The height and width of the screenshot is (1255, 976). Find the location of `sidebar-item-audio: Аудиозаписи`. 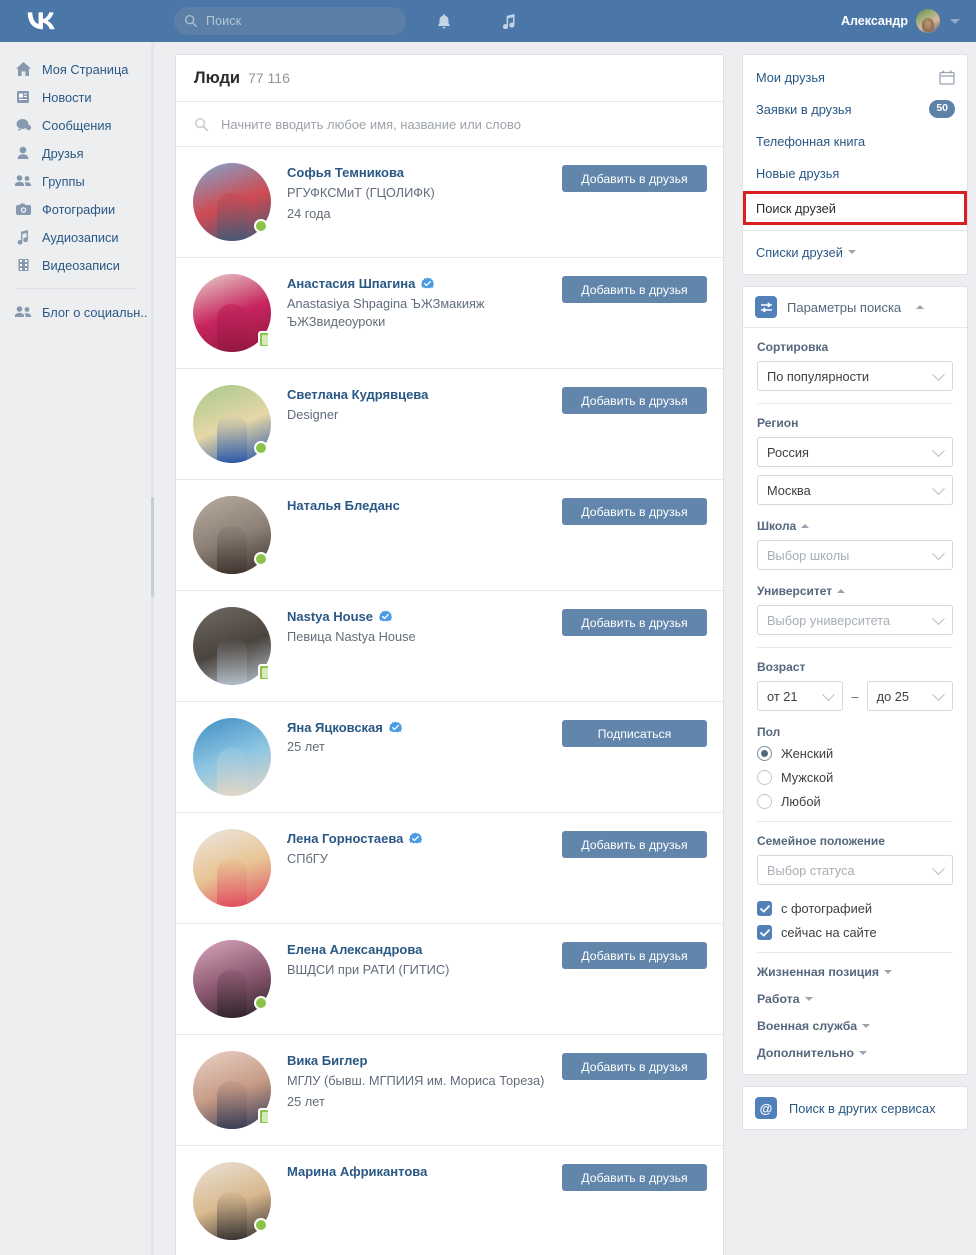

sidebar-item-audio: Аудиозаписи is located at coordinates (76, 237).